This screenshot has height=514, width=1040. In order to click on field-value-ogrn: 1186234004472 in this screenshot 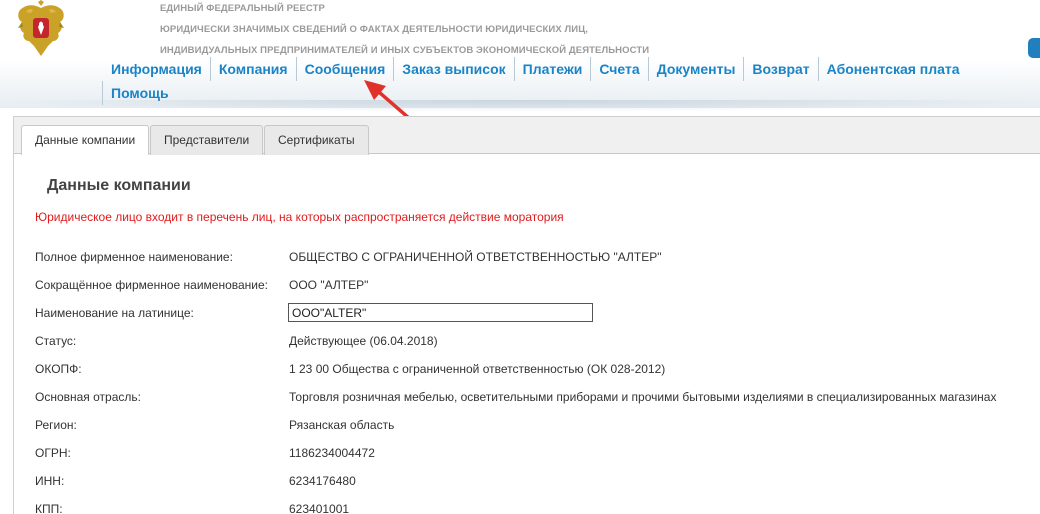, I will do `click(332, 453)`.